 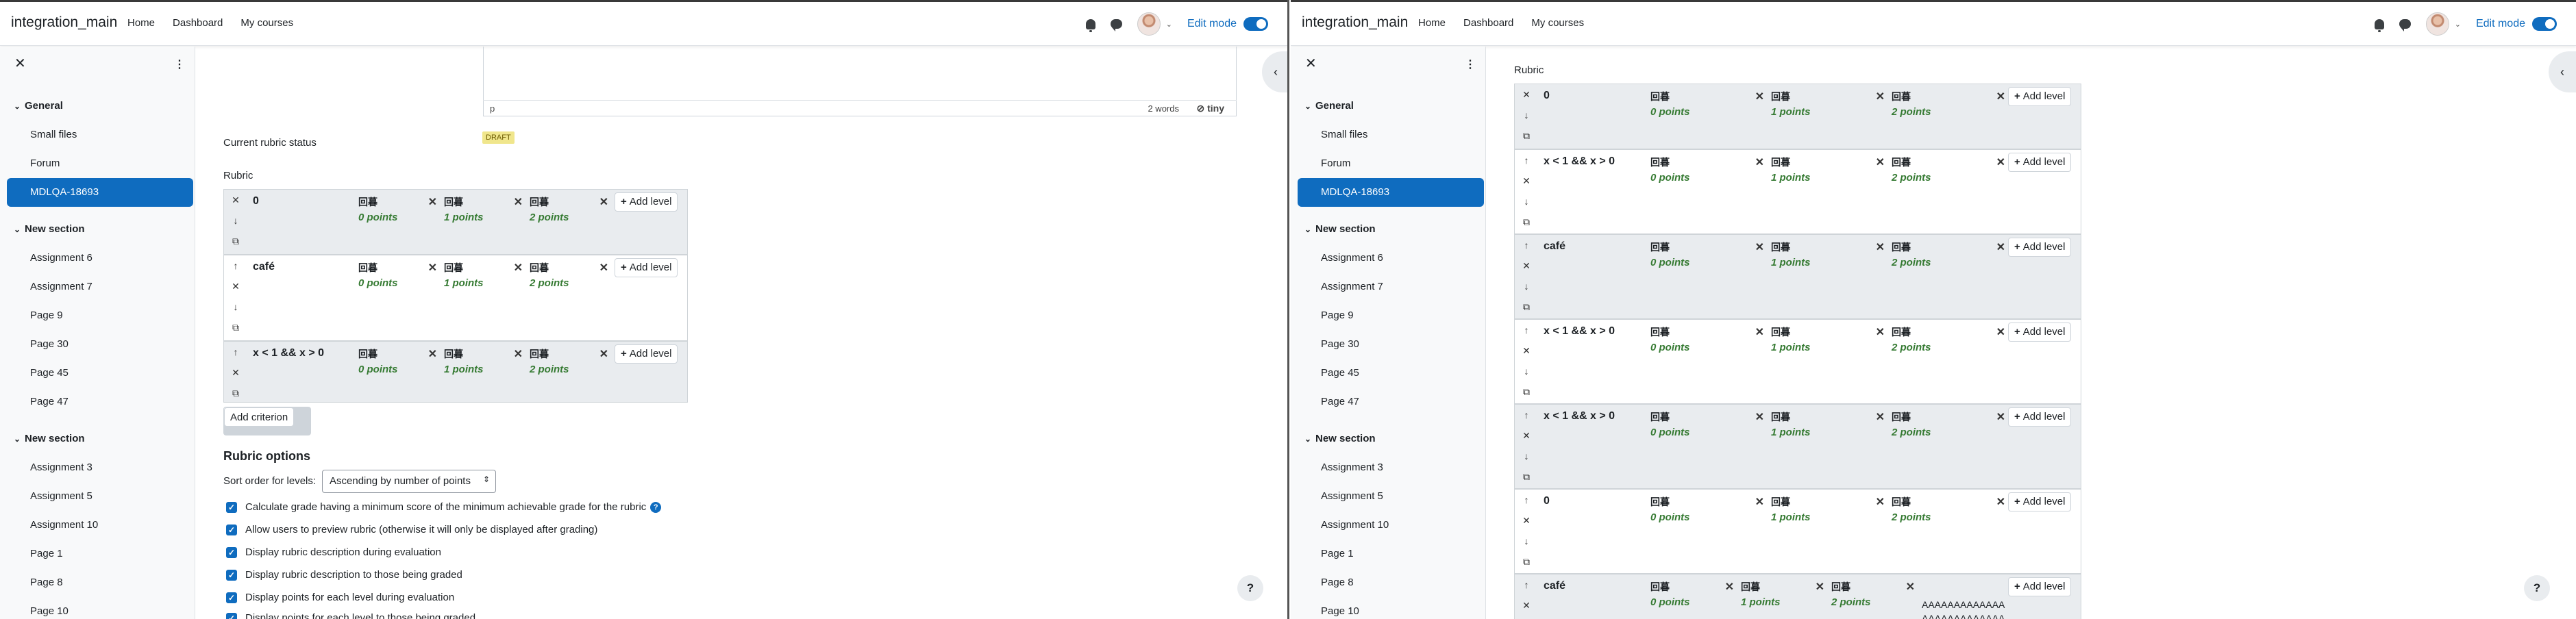 I want to click on help-button: ?, so click(x=1250, y=588).